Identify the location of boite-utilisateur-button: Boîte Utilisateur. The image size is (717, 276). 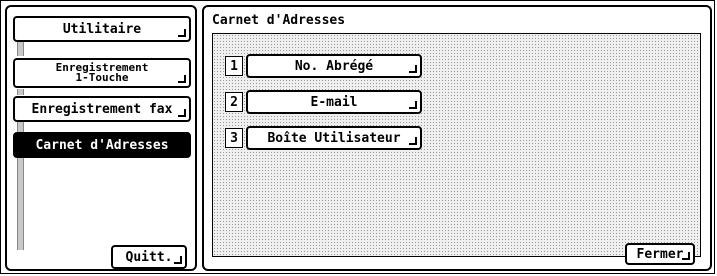
(334, 138).